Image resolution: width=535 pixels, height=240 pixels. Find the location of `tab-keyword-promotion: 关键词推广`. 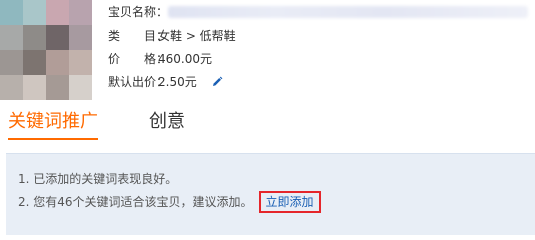

tab-keyword-promotion: 关键词推广 is located at coordinates (53, 124).